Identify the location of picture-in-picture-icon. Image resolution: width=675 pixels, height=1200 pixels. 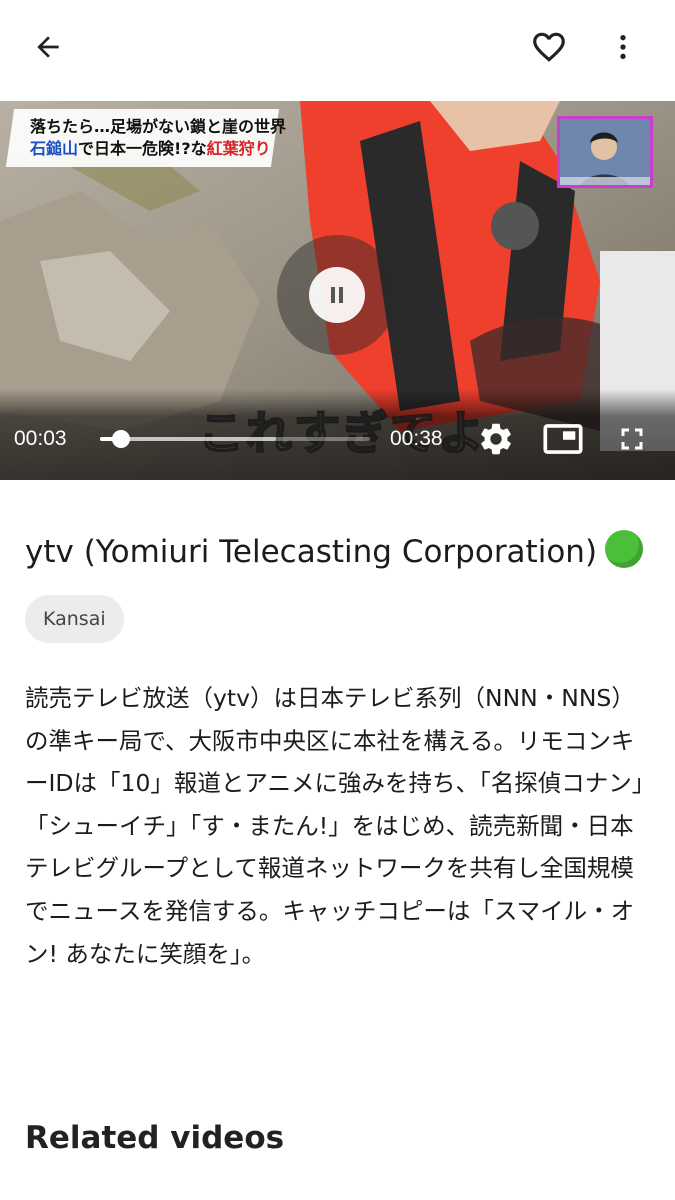
(563, 439).